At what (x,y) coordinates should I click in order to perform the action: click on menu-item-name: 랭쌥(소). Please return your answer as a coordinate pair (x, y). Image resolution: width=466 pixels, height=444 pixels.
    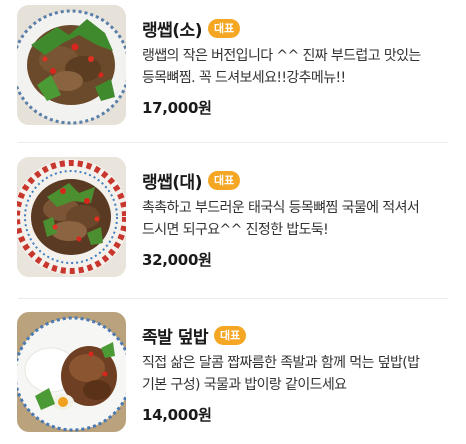
    Looking at the image, I should click on (172, 30).